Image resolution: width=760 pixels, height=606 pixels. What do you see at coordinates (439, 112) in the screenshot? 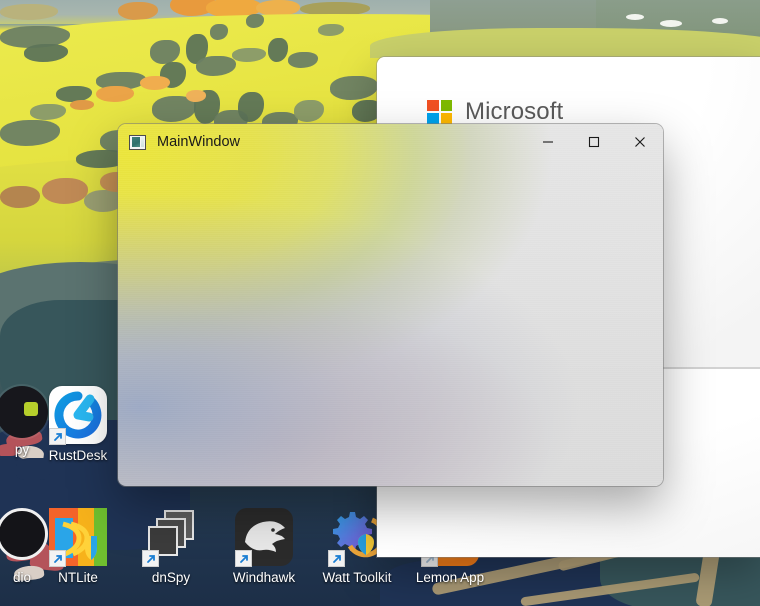
I see `microsoft-logo-icon` at bounding box center [439, 112].